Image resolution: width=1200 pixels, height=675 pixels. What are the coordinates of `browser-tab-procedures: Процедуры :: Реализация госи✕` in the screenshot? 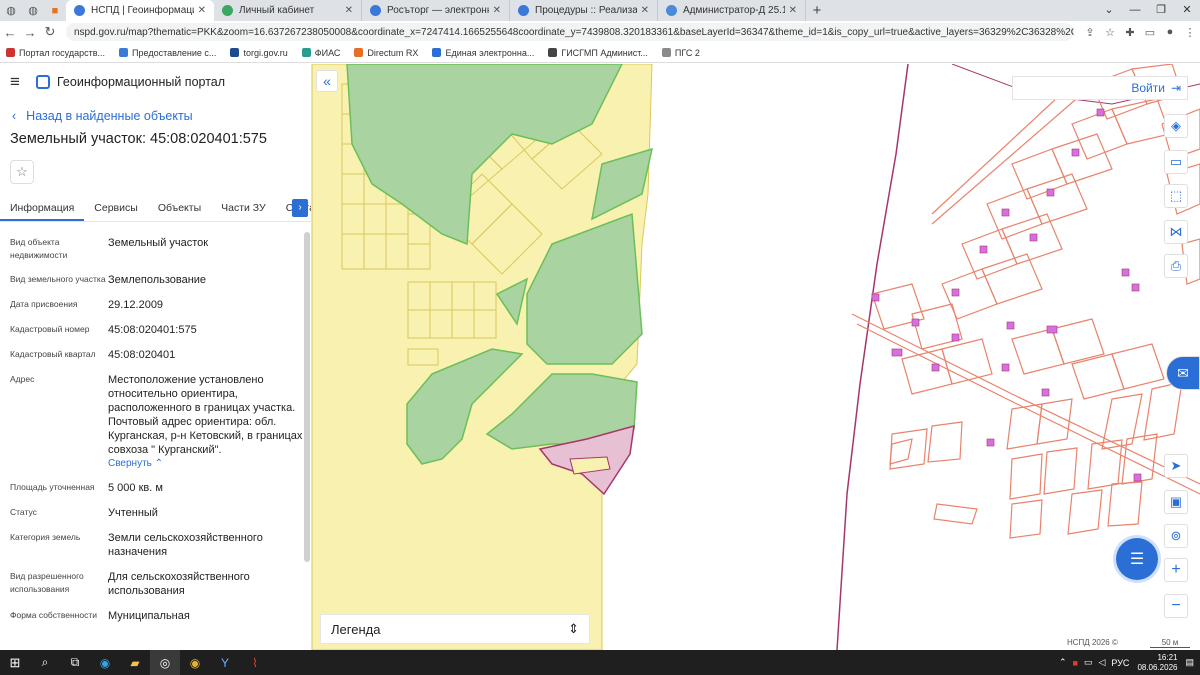 It's located at (584, 10).